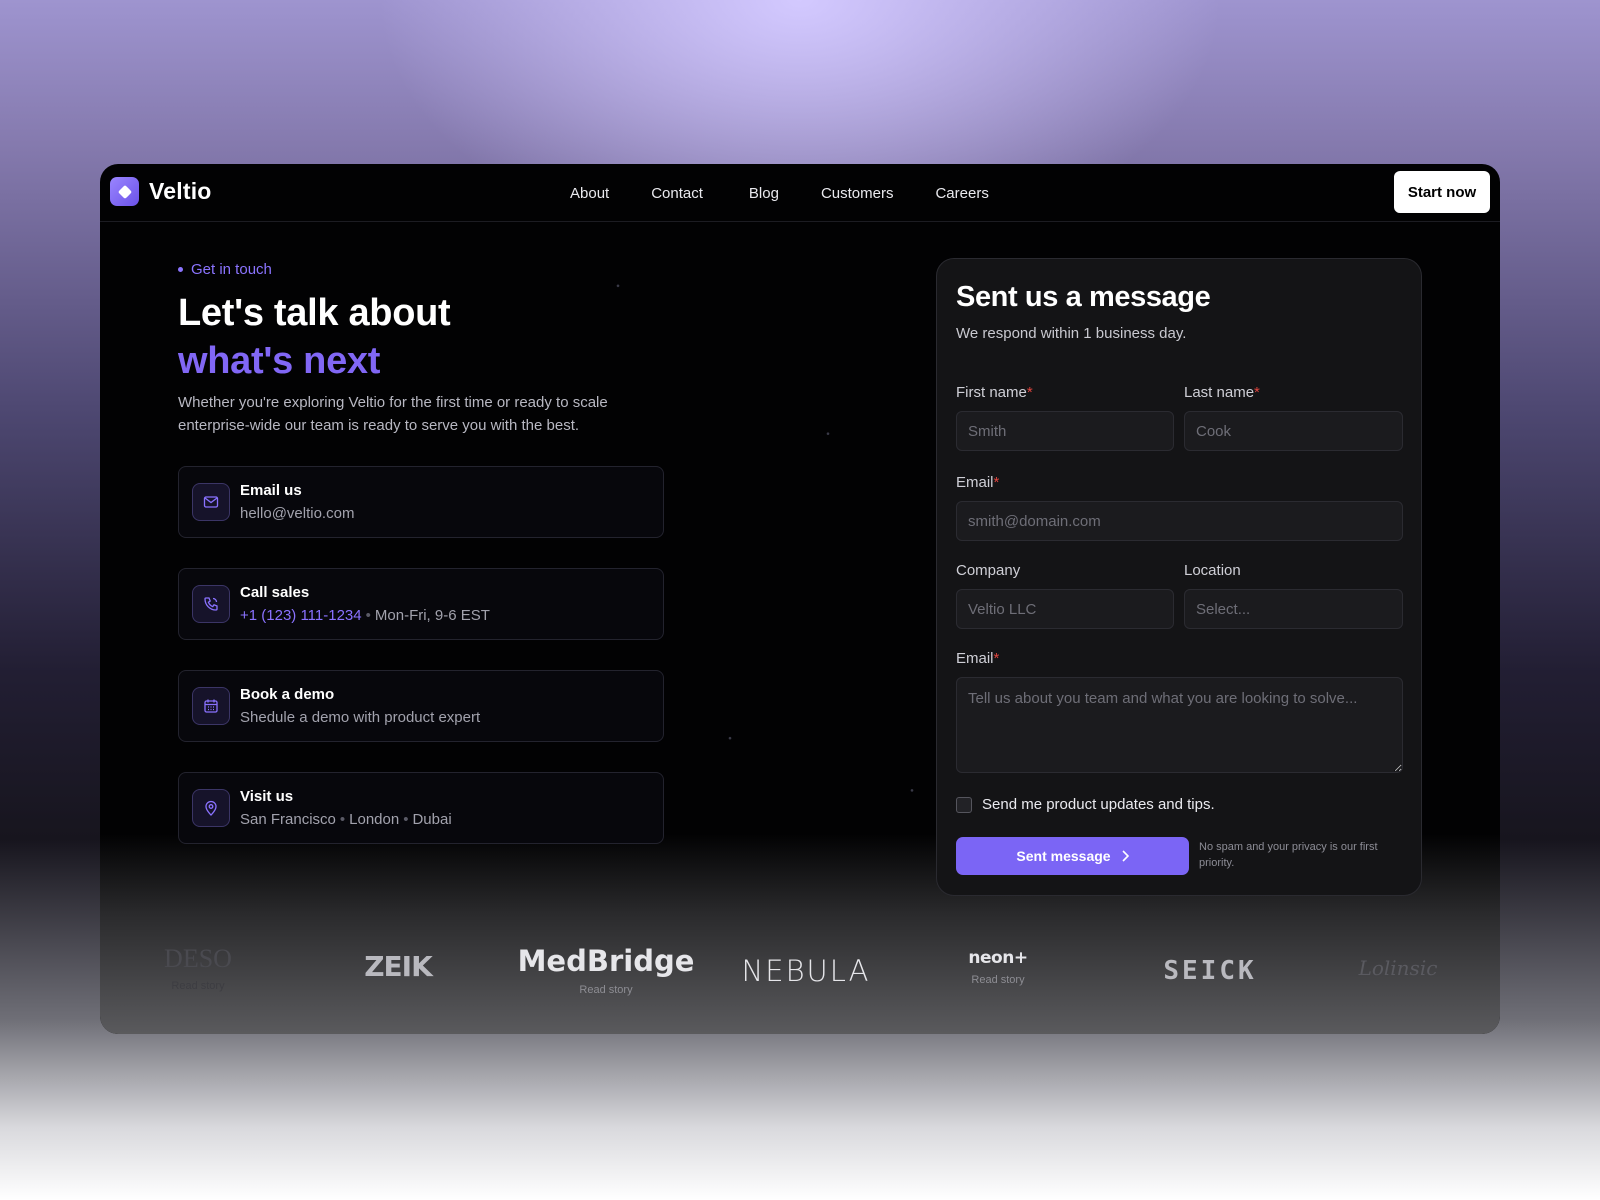 The image size is (1600, 1200). What do you see at coordinates (432, 819) in the screenshot?
I see `city: Dubai` at bounding box center [432, 819].